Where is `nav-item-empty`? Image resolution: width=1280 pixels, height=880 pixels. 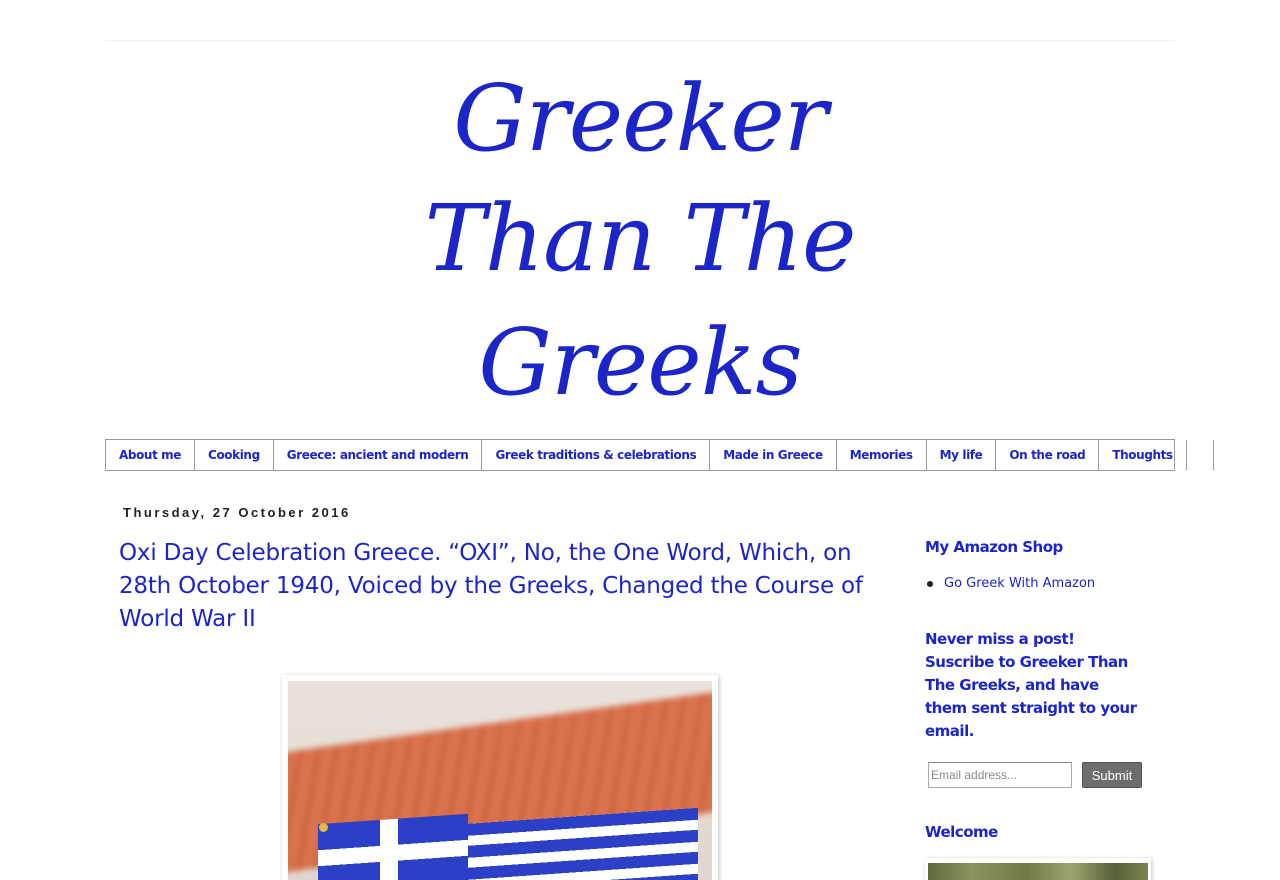
nav-item-empty is located at coordinates (1200, 455).